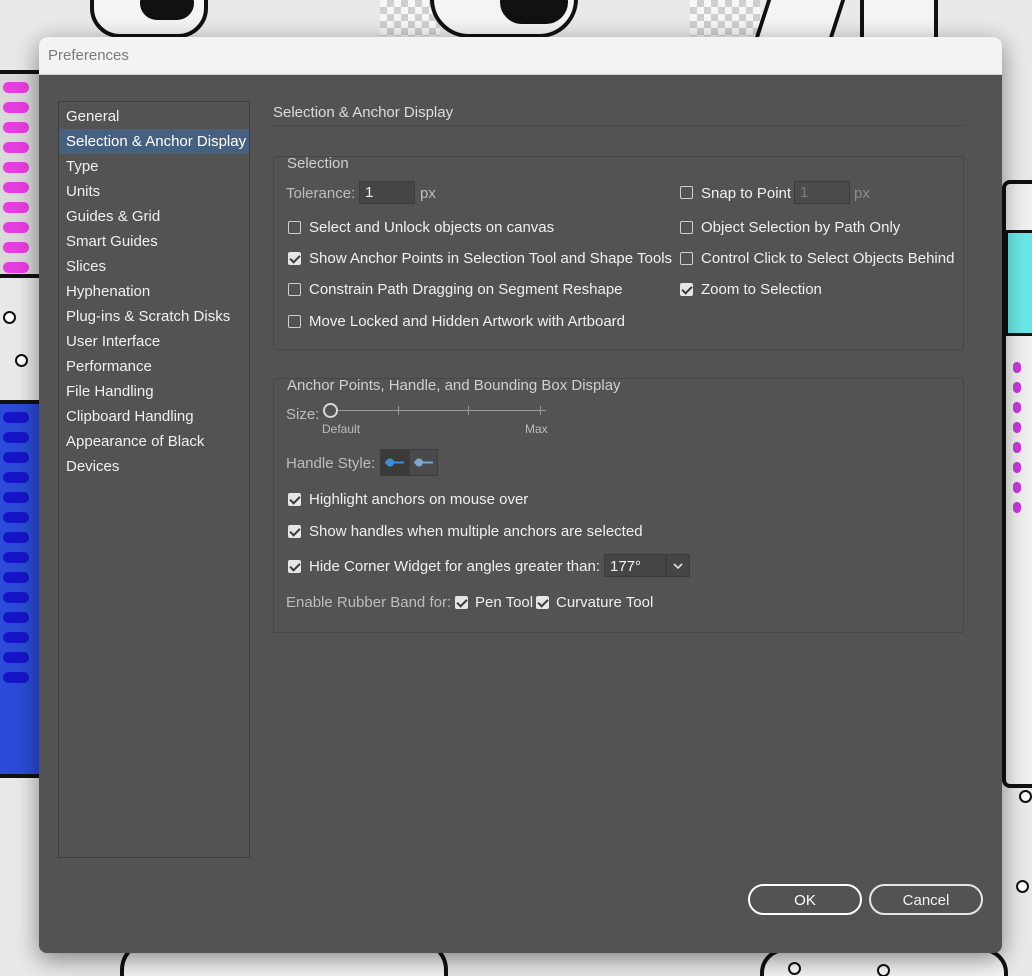  I want to click on sidebar-item: General, so click(154, 116).